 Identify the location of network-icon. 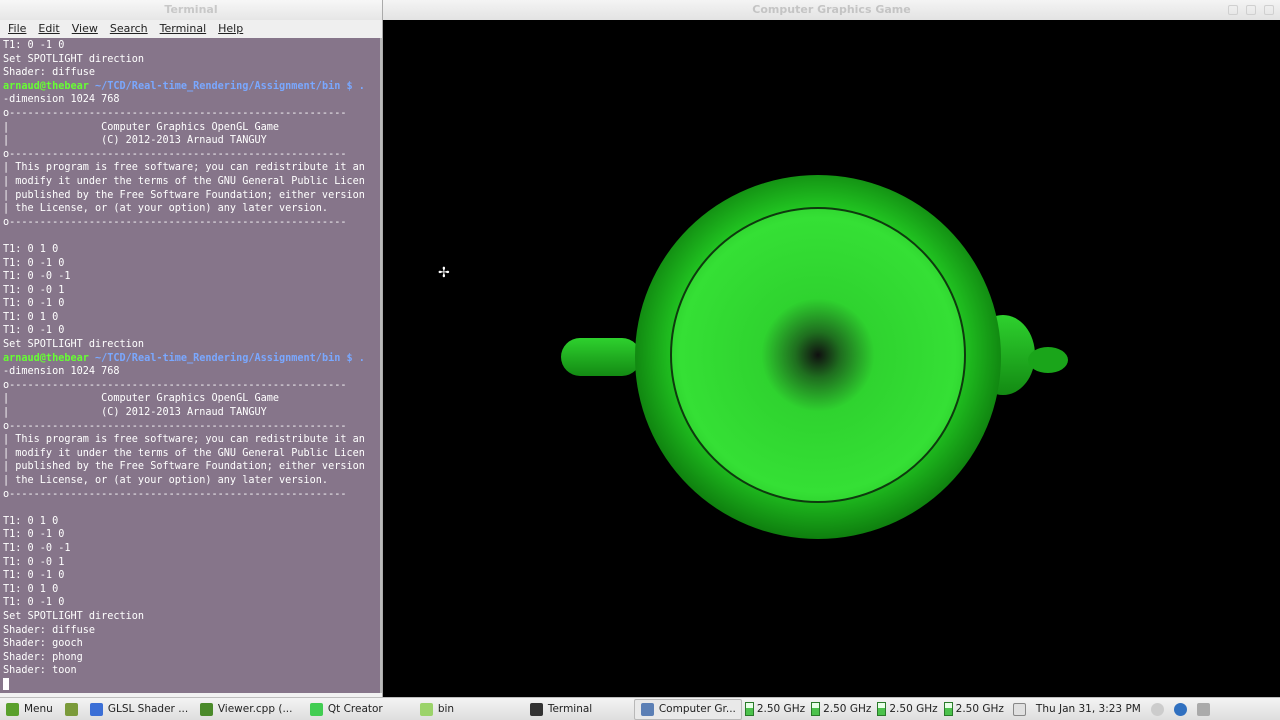
(1019, 709).